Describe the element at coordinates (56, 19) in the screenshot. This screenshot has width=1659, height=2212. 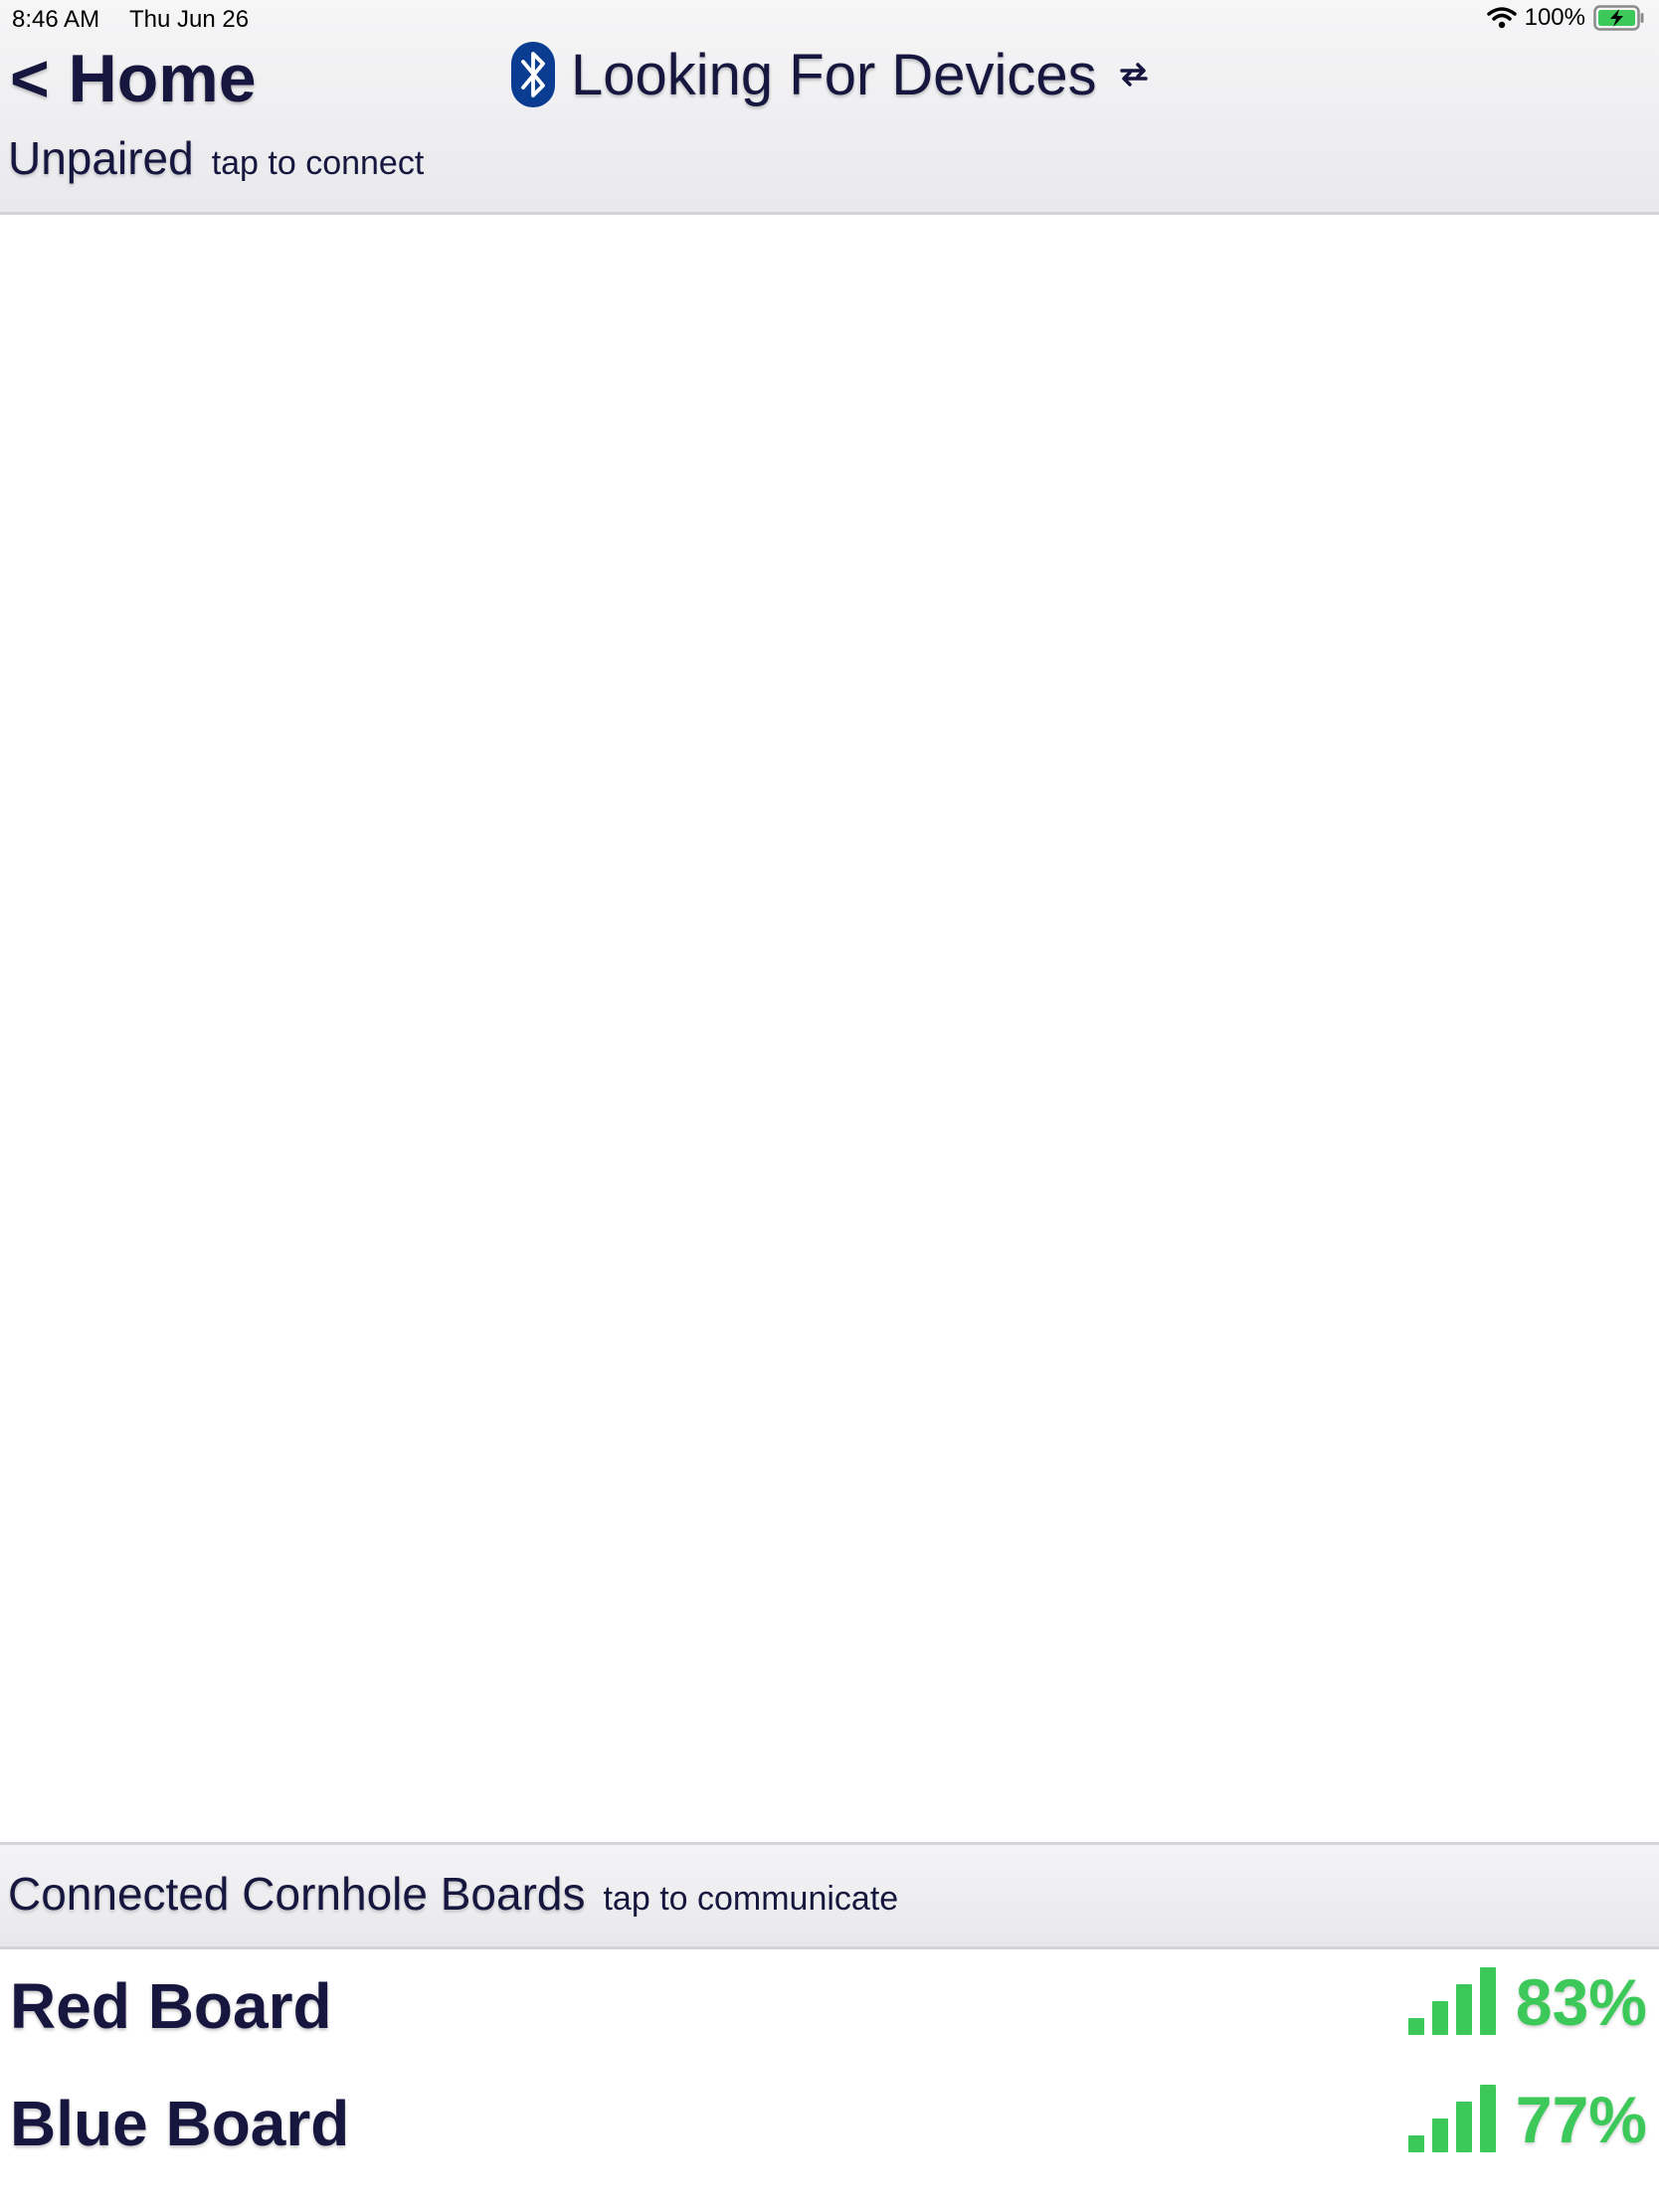
I see `status-time: 8:46 AM` at that location.